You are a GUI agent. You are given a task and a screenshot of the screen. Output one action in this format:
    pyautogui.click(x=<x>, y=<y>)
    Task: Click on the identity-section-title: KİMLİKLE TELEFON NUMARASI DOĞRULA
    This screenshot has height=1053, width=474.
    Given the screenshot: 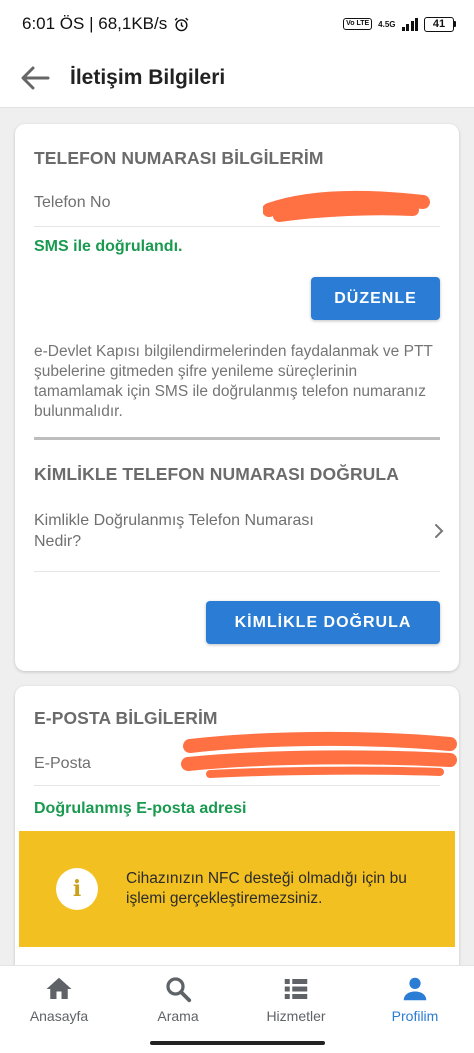 What is the action you would take?
    pyautogui.click(x=216, y=474)
    